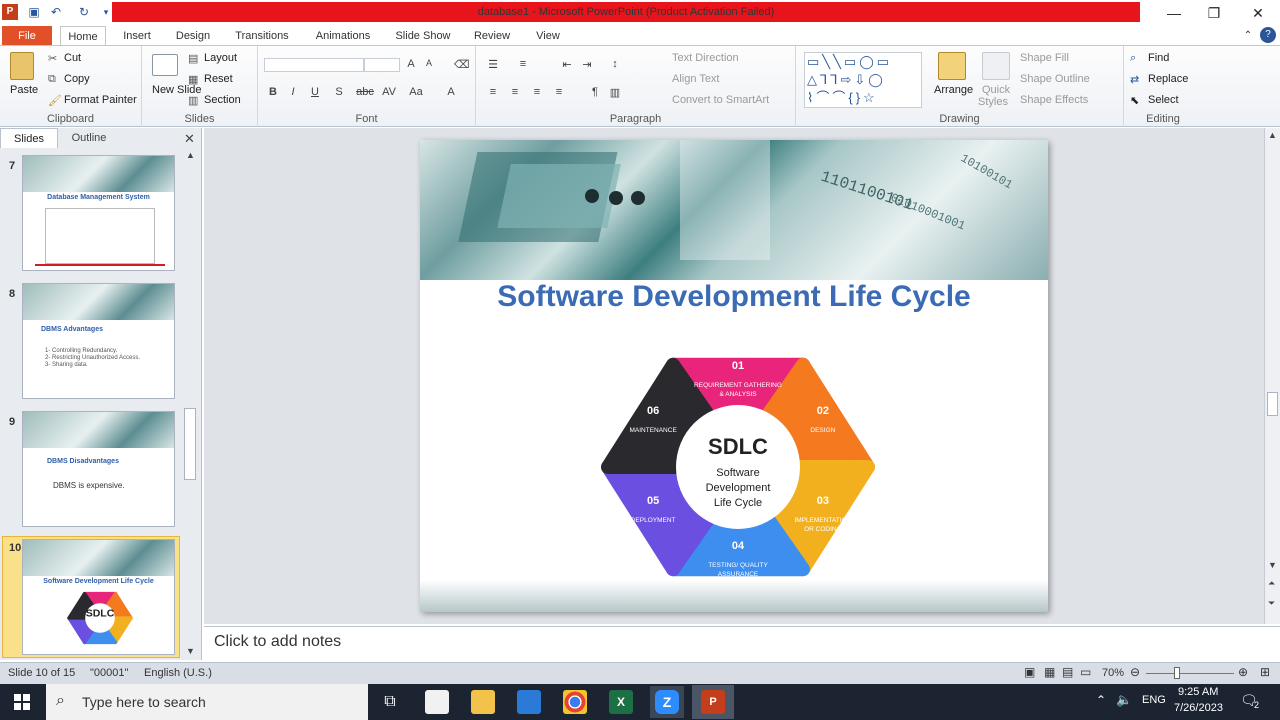 The width and height of the screenshot is (1280, 720). I want to click on paste-button: Paste, so click(24, 90).